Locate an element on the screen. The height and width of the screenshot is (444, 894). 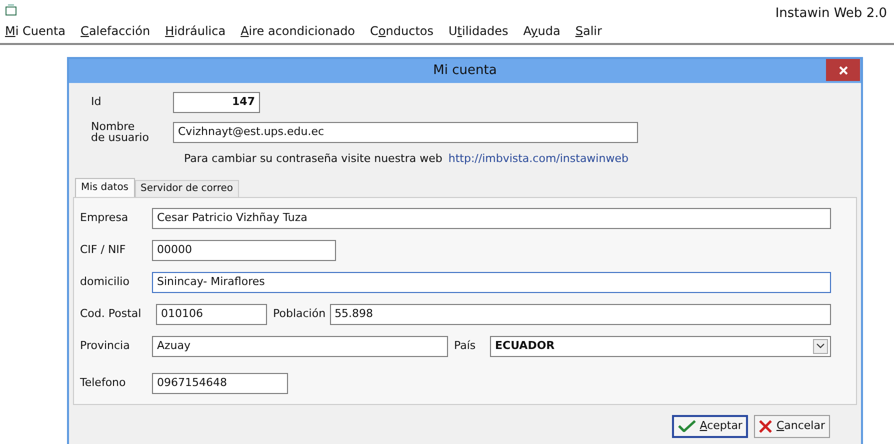
field-label: País is located at coordinates (465, 346).